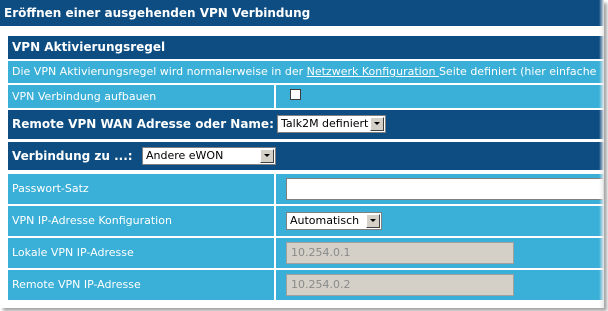 Image resolution: width=608 pixels, height=311 pixels. Describe the element at coordinates (400, 253) in the screenshot. I see `local-ip-input: 10.254.0.1` at that location.